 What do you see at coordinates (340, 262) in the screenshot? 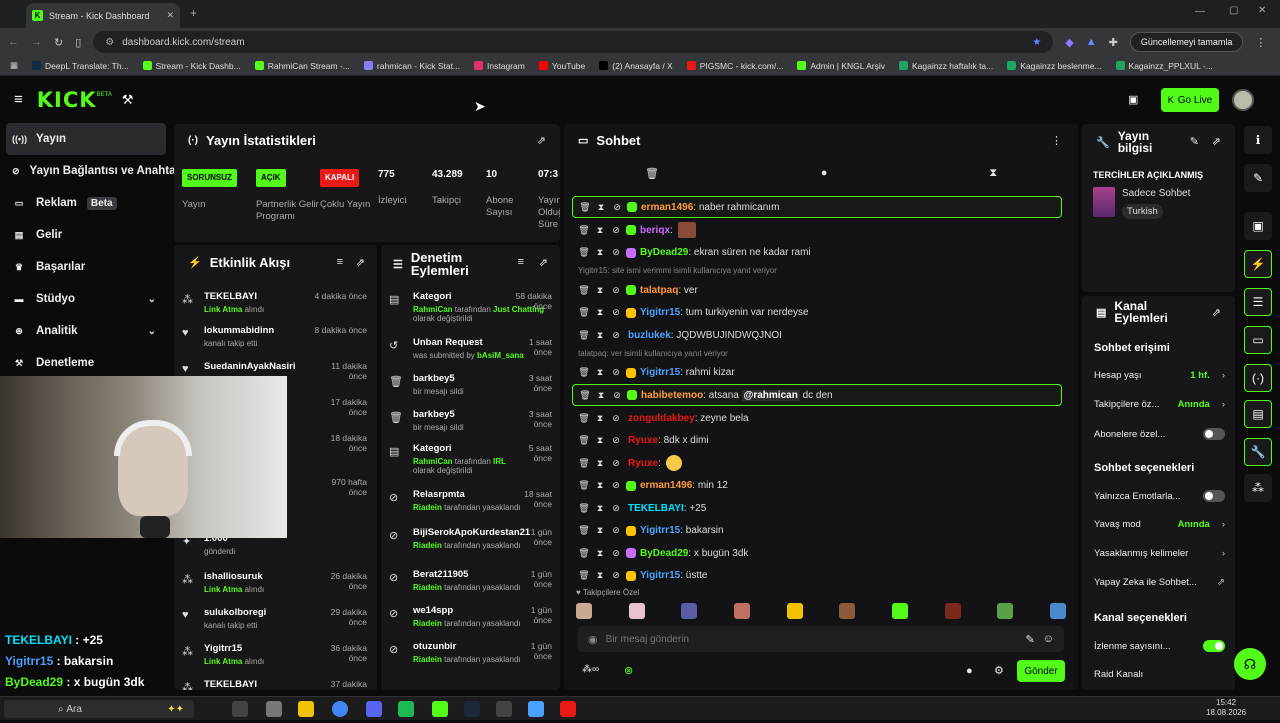
I see `filter-icon: ≡` at bounding box center [340, 262].